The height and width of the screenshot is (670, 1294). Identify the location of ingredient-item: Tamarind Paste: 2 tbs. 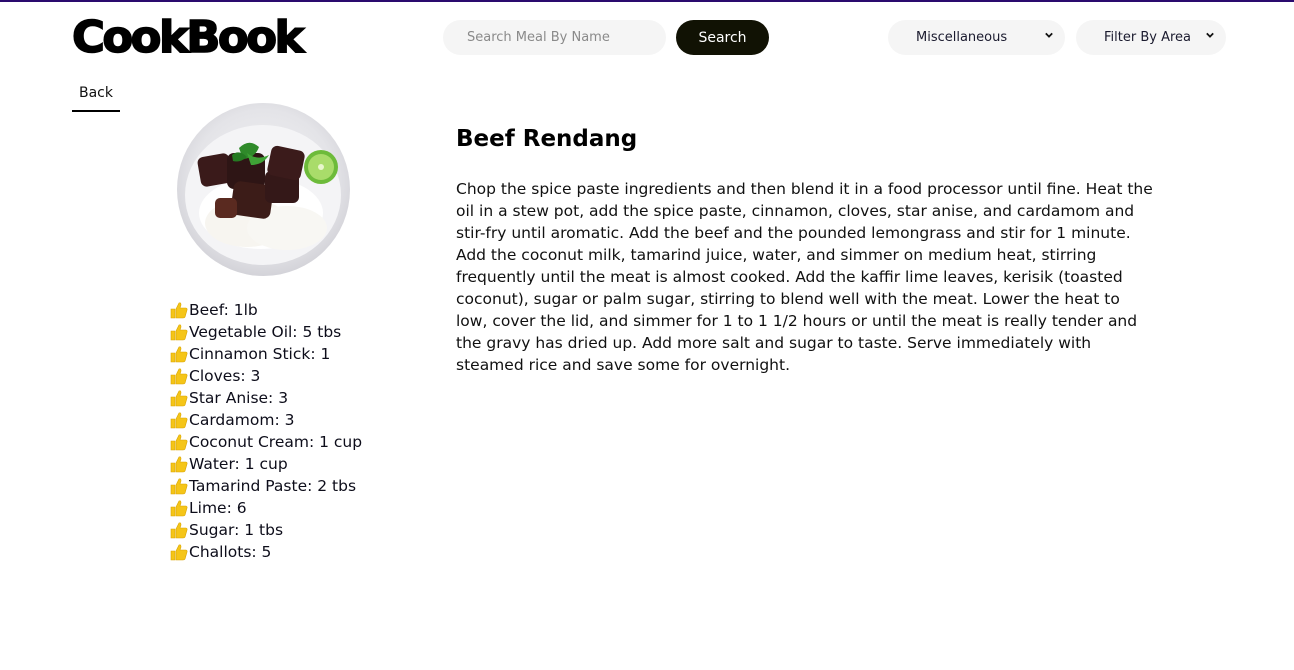
(265, 486).